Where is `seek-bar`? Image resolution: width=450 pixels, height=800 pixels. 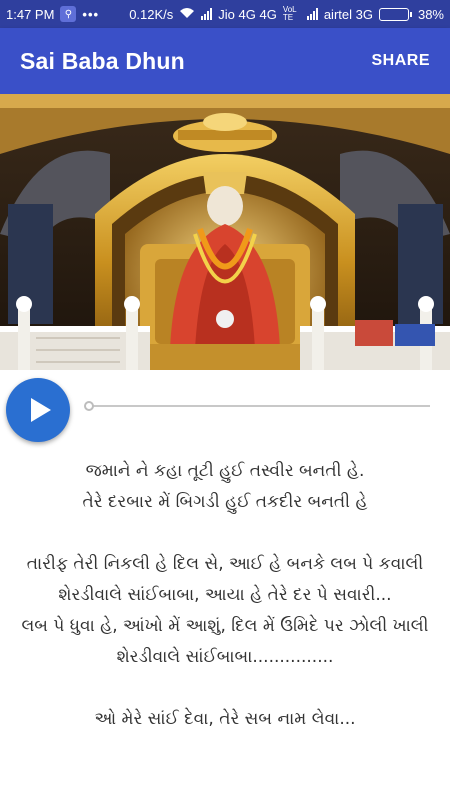
seek-bar is located at coordinates (259, 406).